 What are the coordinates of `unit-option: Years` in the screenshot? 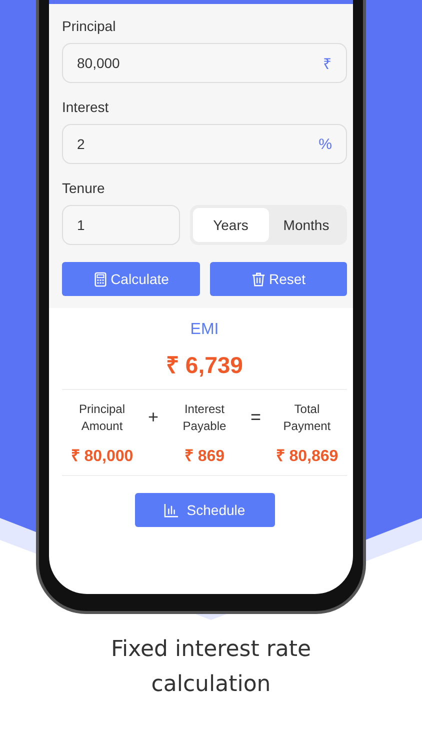 It's located at (230, 225).